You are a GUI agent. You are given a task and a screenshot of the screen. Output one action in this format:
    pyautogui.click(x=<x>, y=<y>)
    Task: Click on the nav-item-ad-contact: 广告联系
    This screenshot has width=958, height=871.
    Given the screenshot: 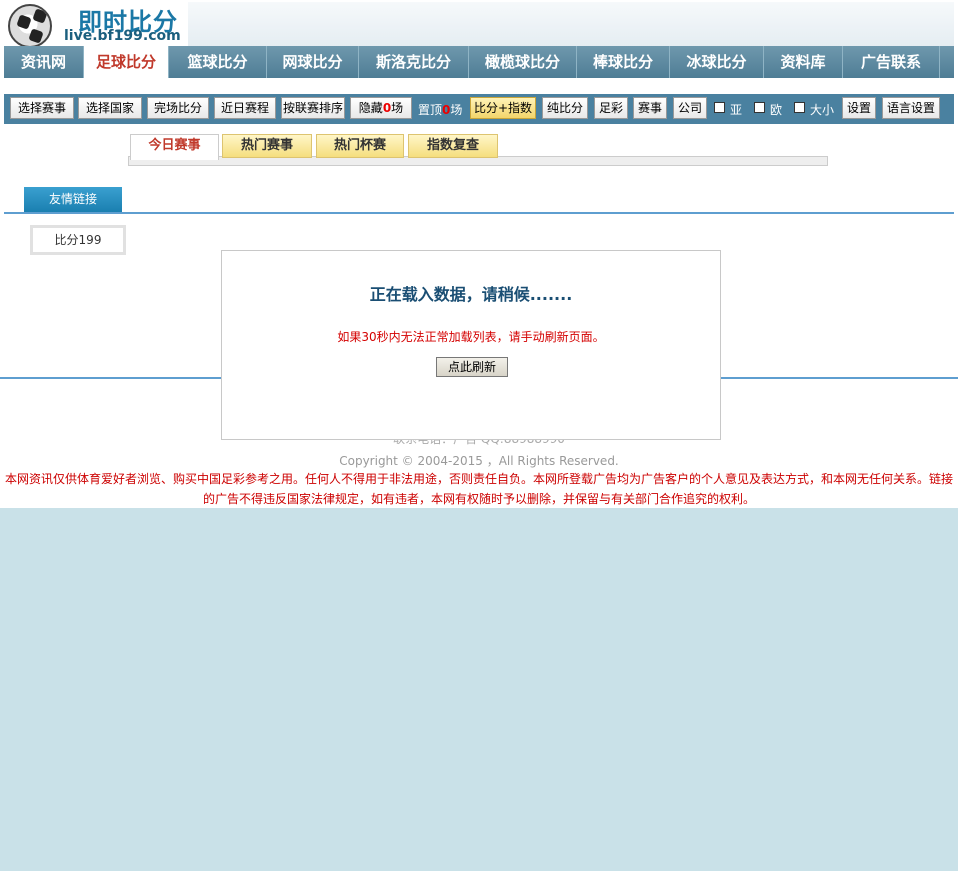 What is the action you would take?
    pyautogui.click(x=891, y=62)
    